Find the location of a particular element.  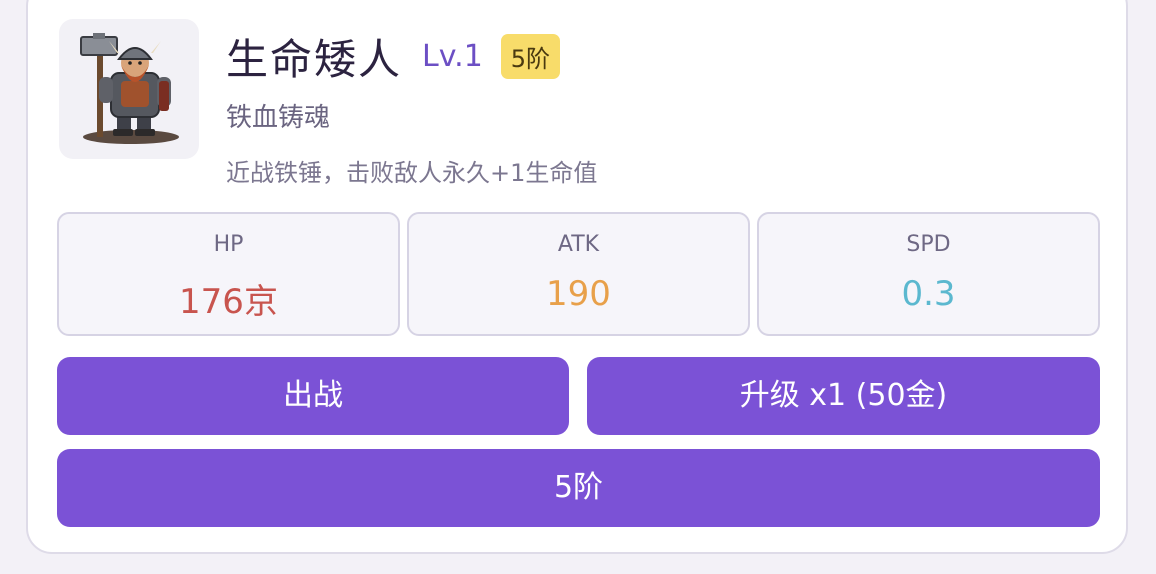

hero-portrait is located at coordinates (129, 89).